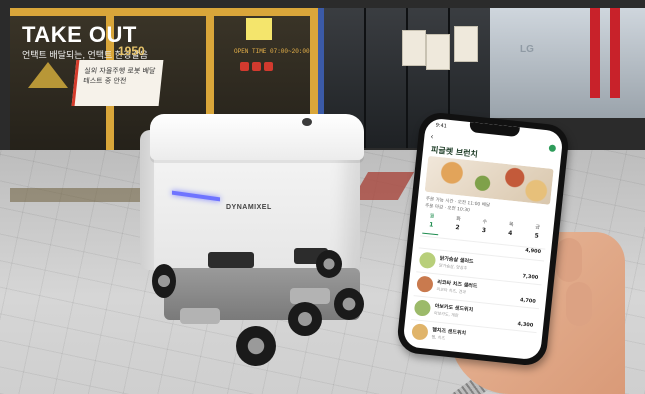 The image size is (645, 394). I want to click on day-number: 2, so click(457, 228).